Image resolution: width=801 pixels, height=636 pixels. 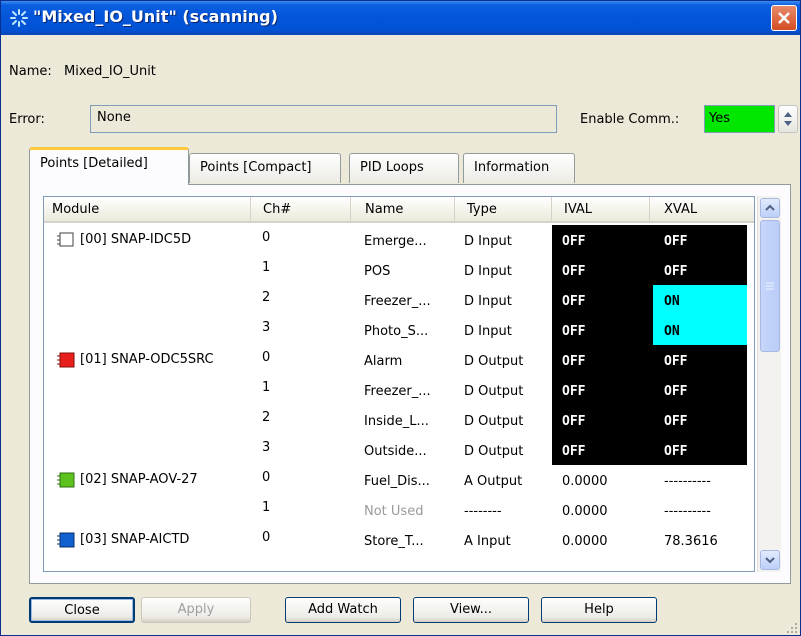 I want to click on module-label: [01] SNAP-ODC5SRC, so click(x=147, y=359).